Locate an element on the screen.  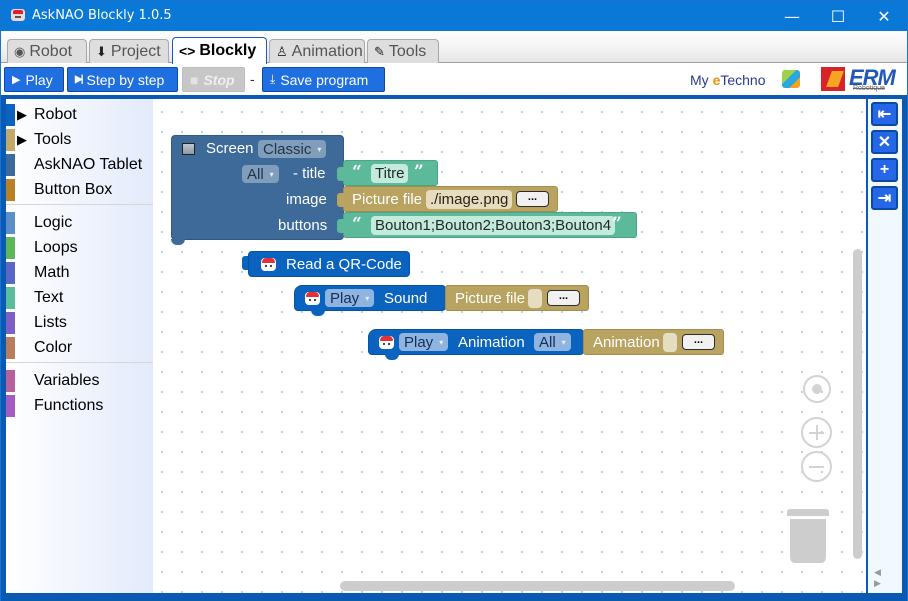
save-icon: ⤓ is located at coordinates (273, 79).